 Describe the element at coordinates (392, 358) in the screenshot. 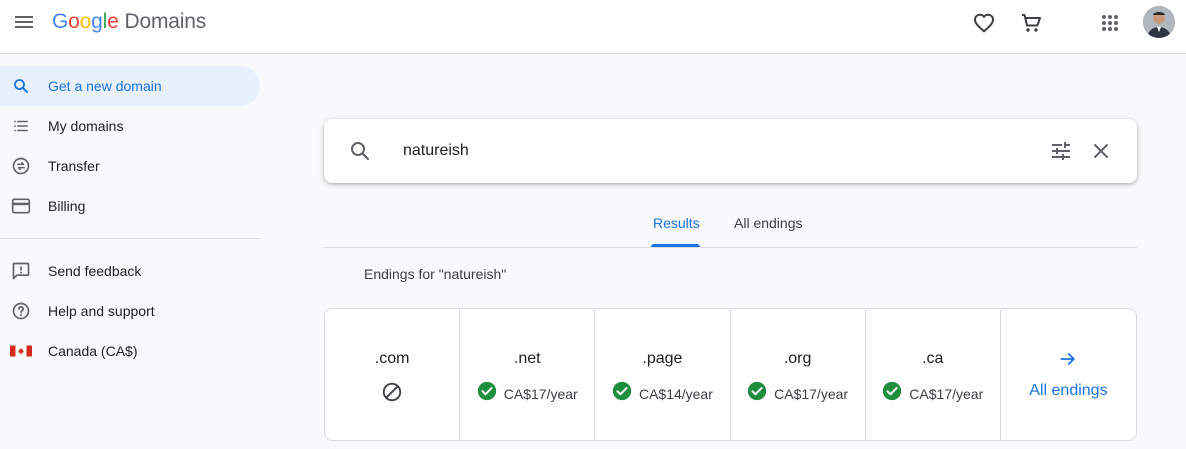

I see `tld-label: .com` at that location.